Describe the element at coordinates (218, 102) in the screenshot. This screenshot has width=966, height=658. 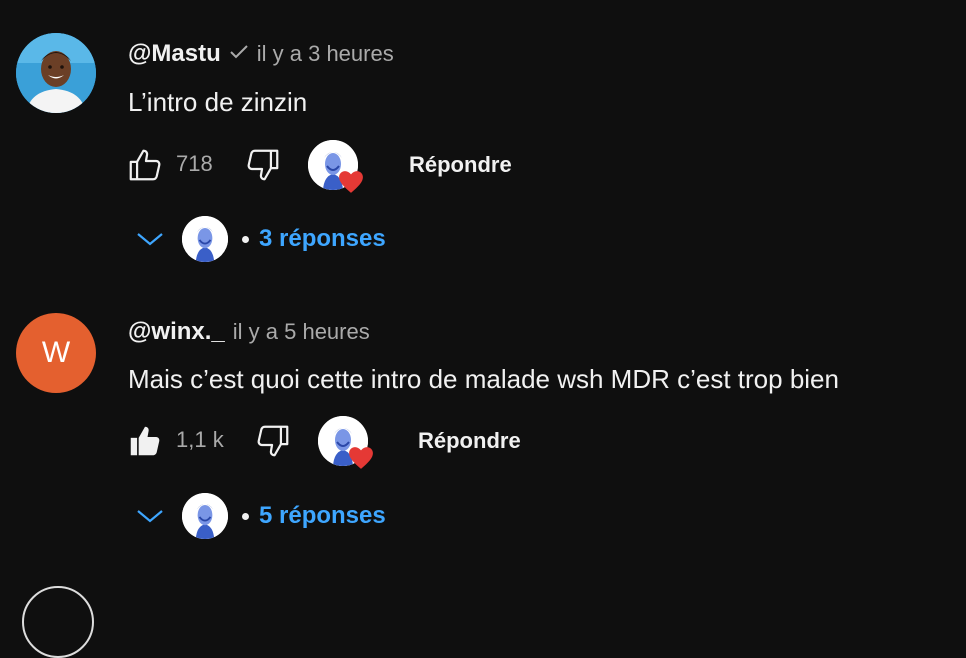
I see `comment-text: L’intro de zinzin` at that location.